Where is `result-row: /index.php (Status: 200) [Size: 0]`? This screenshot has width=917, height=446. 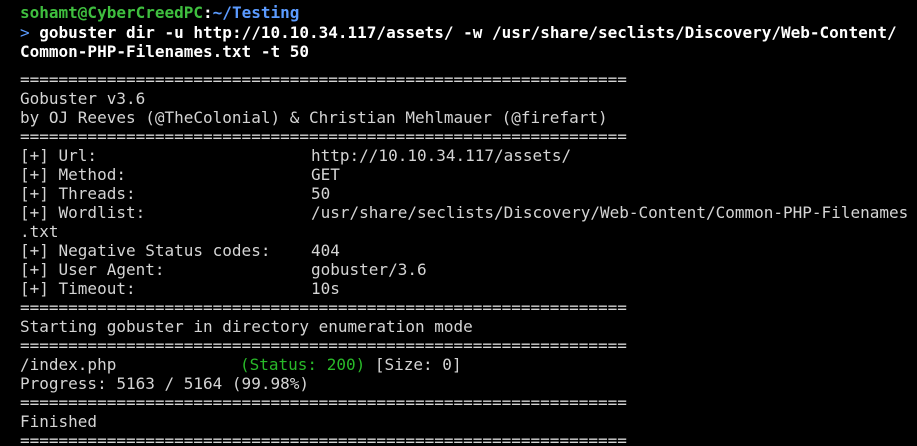 result-row: /index.php (Status: 200) [Size: 0] is located at coordinates (241, 365).